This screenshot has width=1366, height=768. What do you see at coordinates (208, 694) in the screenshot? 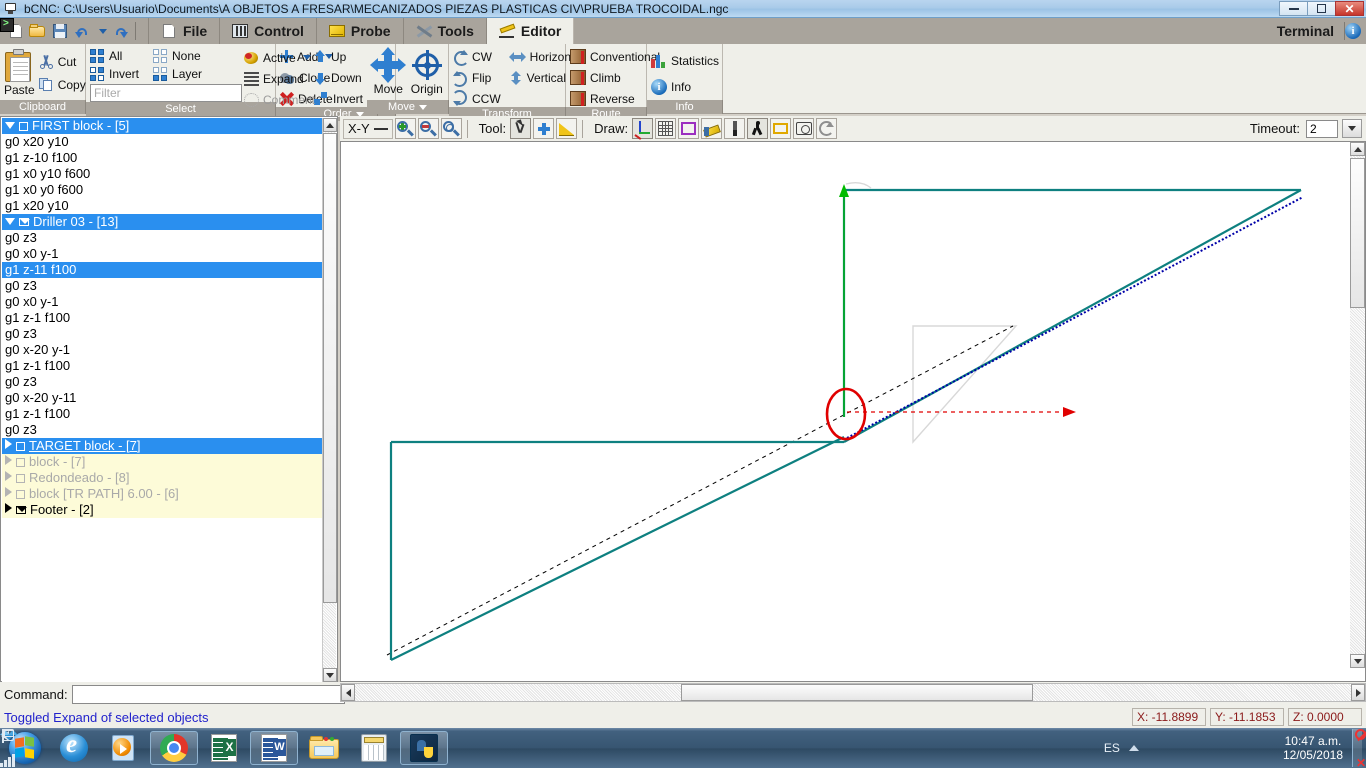
I see `command-input` at bounding box center [208, 694].